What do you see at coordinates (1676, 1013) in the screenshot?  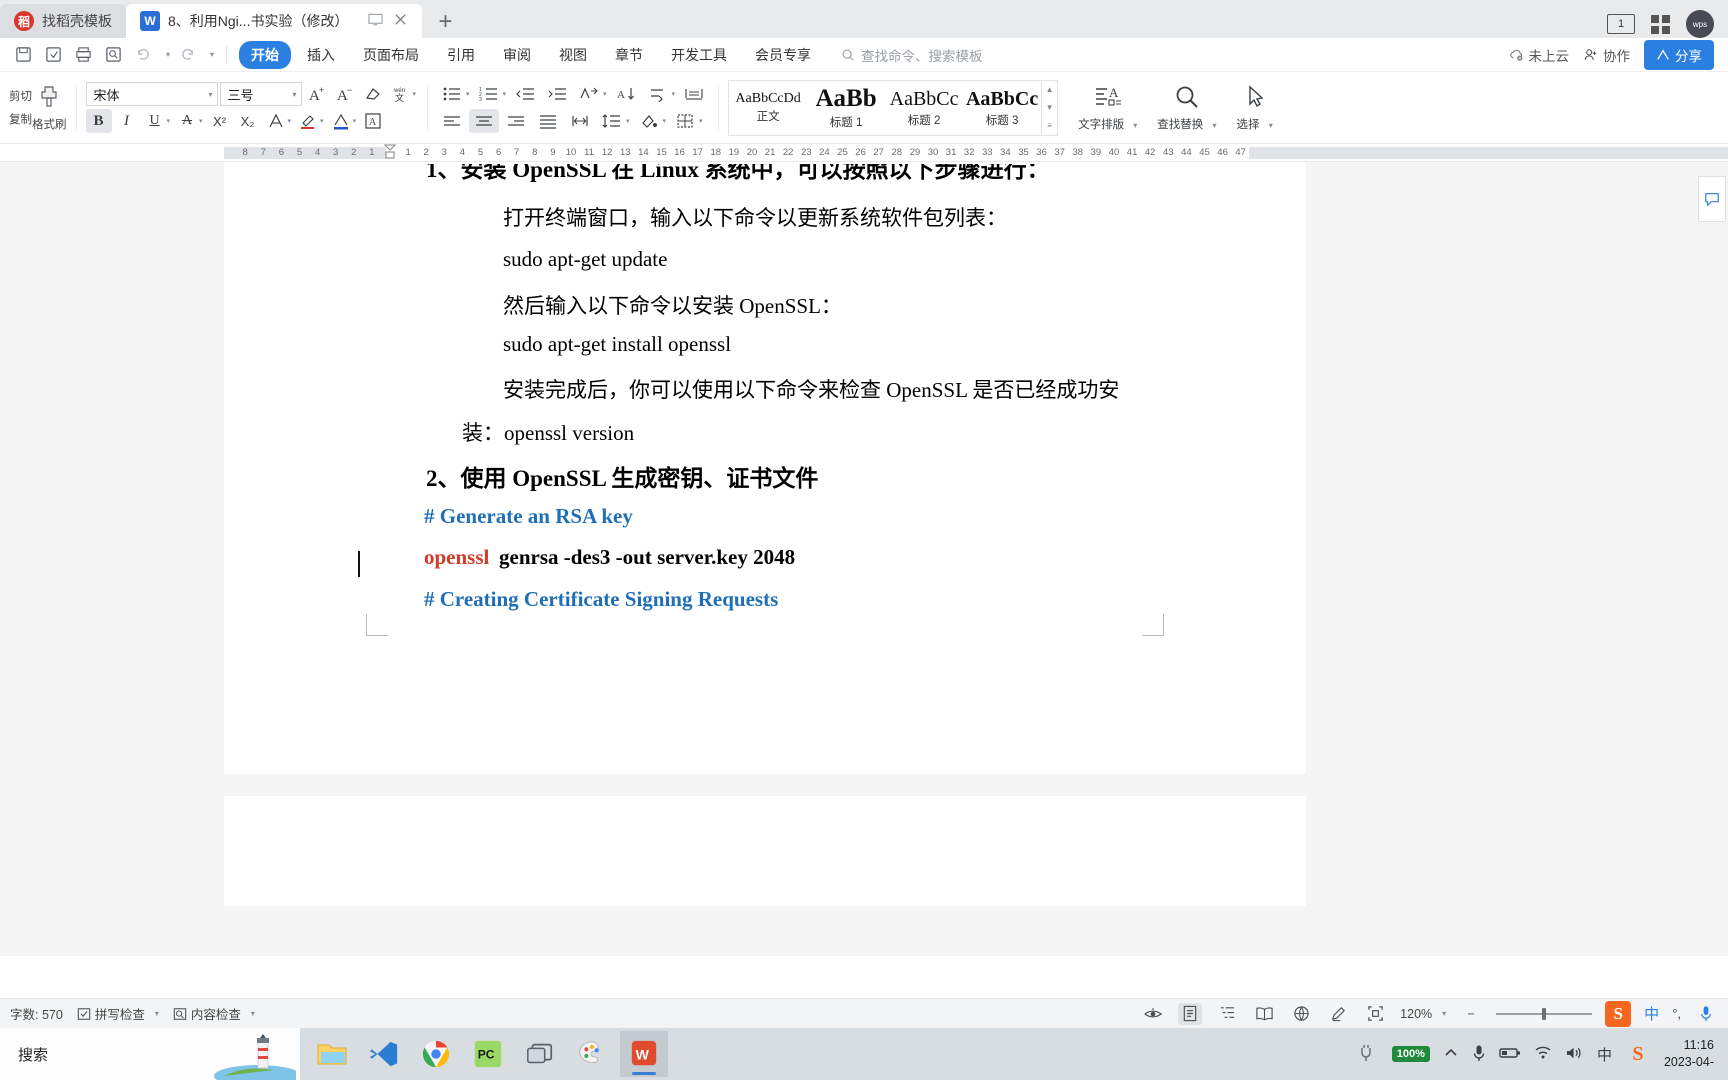 I see `ime-punctuation: °,` at bounding box center [1676, 1013].